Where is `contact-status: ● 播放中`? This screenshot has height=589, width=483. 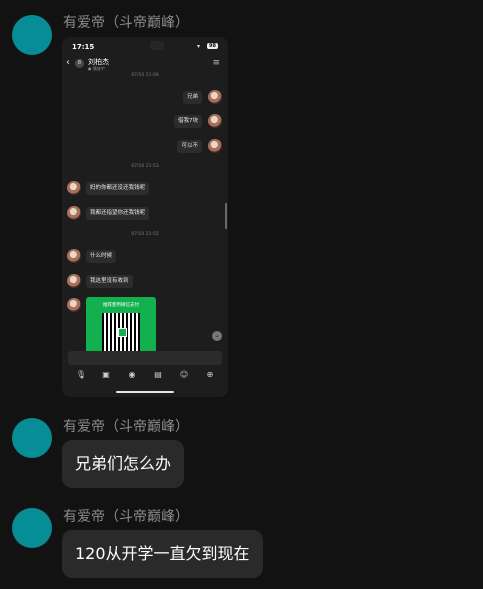
contact-status: ● 播放中 is located at coordinates (96, 68).